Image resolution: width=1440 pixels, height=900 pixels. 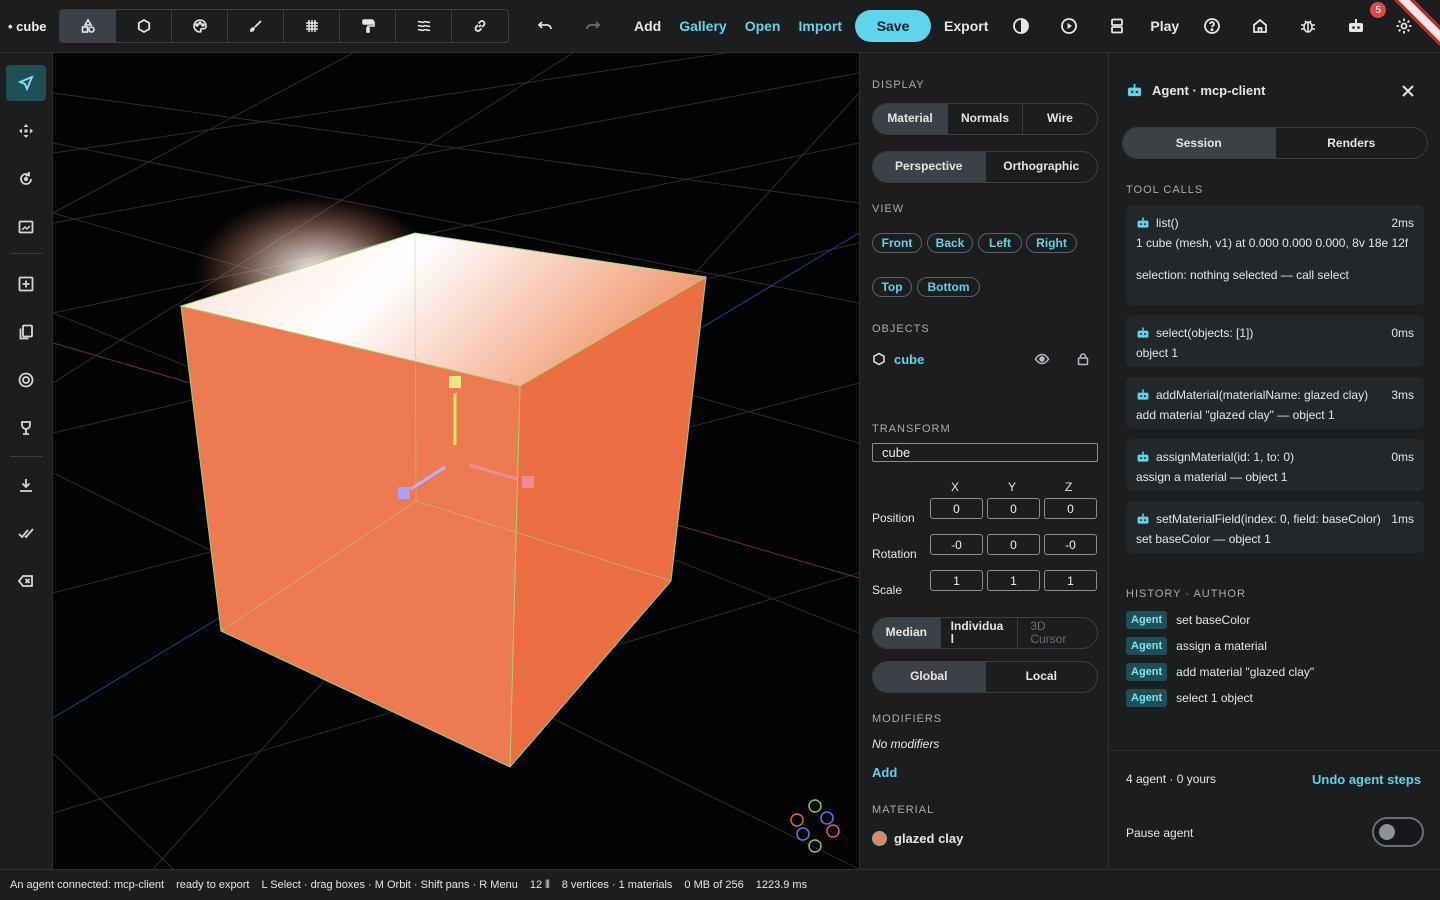 I want to click on scale-x-field: 1, so click(x=956, y=580).